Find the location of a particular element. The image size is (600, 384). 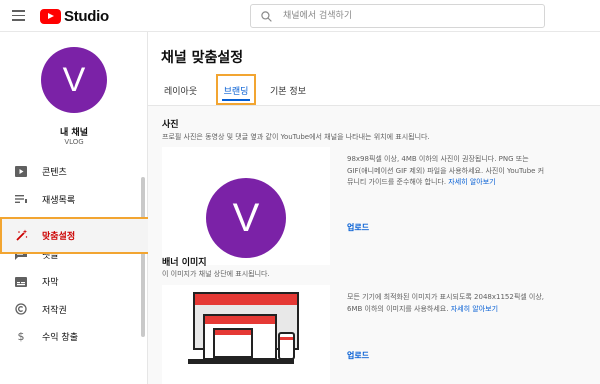

sidebar-nav: 콘텐츠 재생목록 분석 댓글 자막 저작권 $ 수익 창출 is located at coordinates (74, 254).